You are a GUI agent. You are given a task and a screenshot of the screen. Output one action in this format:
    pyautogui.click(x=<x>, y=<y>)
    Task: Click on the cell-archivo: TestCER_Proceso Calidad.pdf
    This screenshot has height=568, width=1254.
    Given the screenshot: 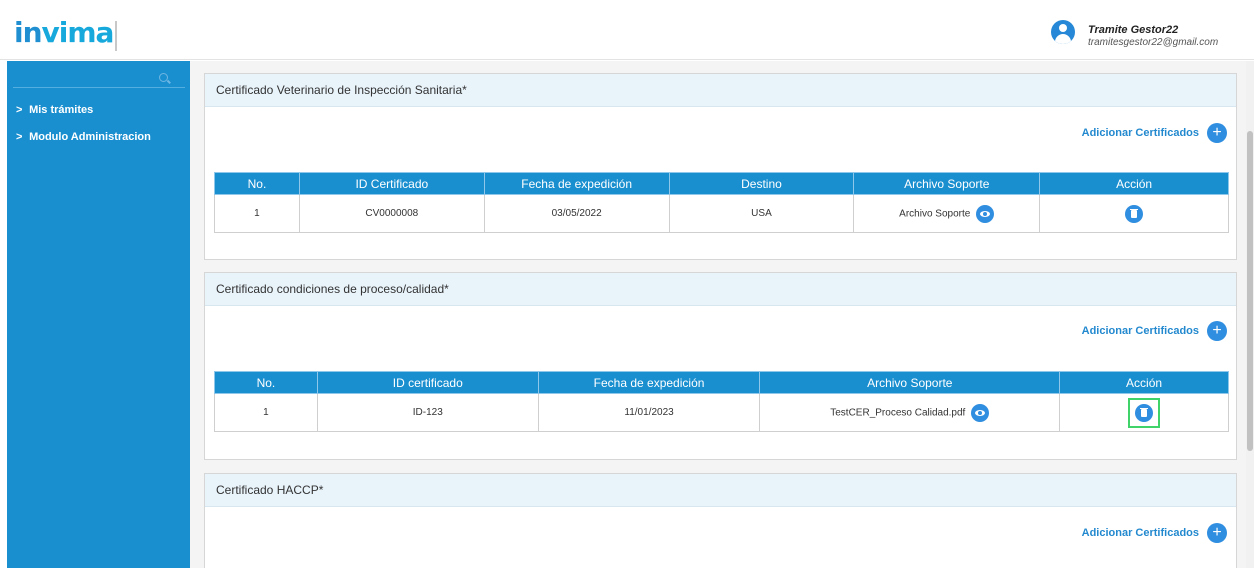 What is the action you would take?
    pyautogui.click(x=910, y=412)
    